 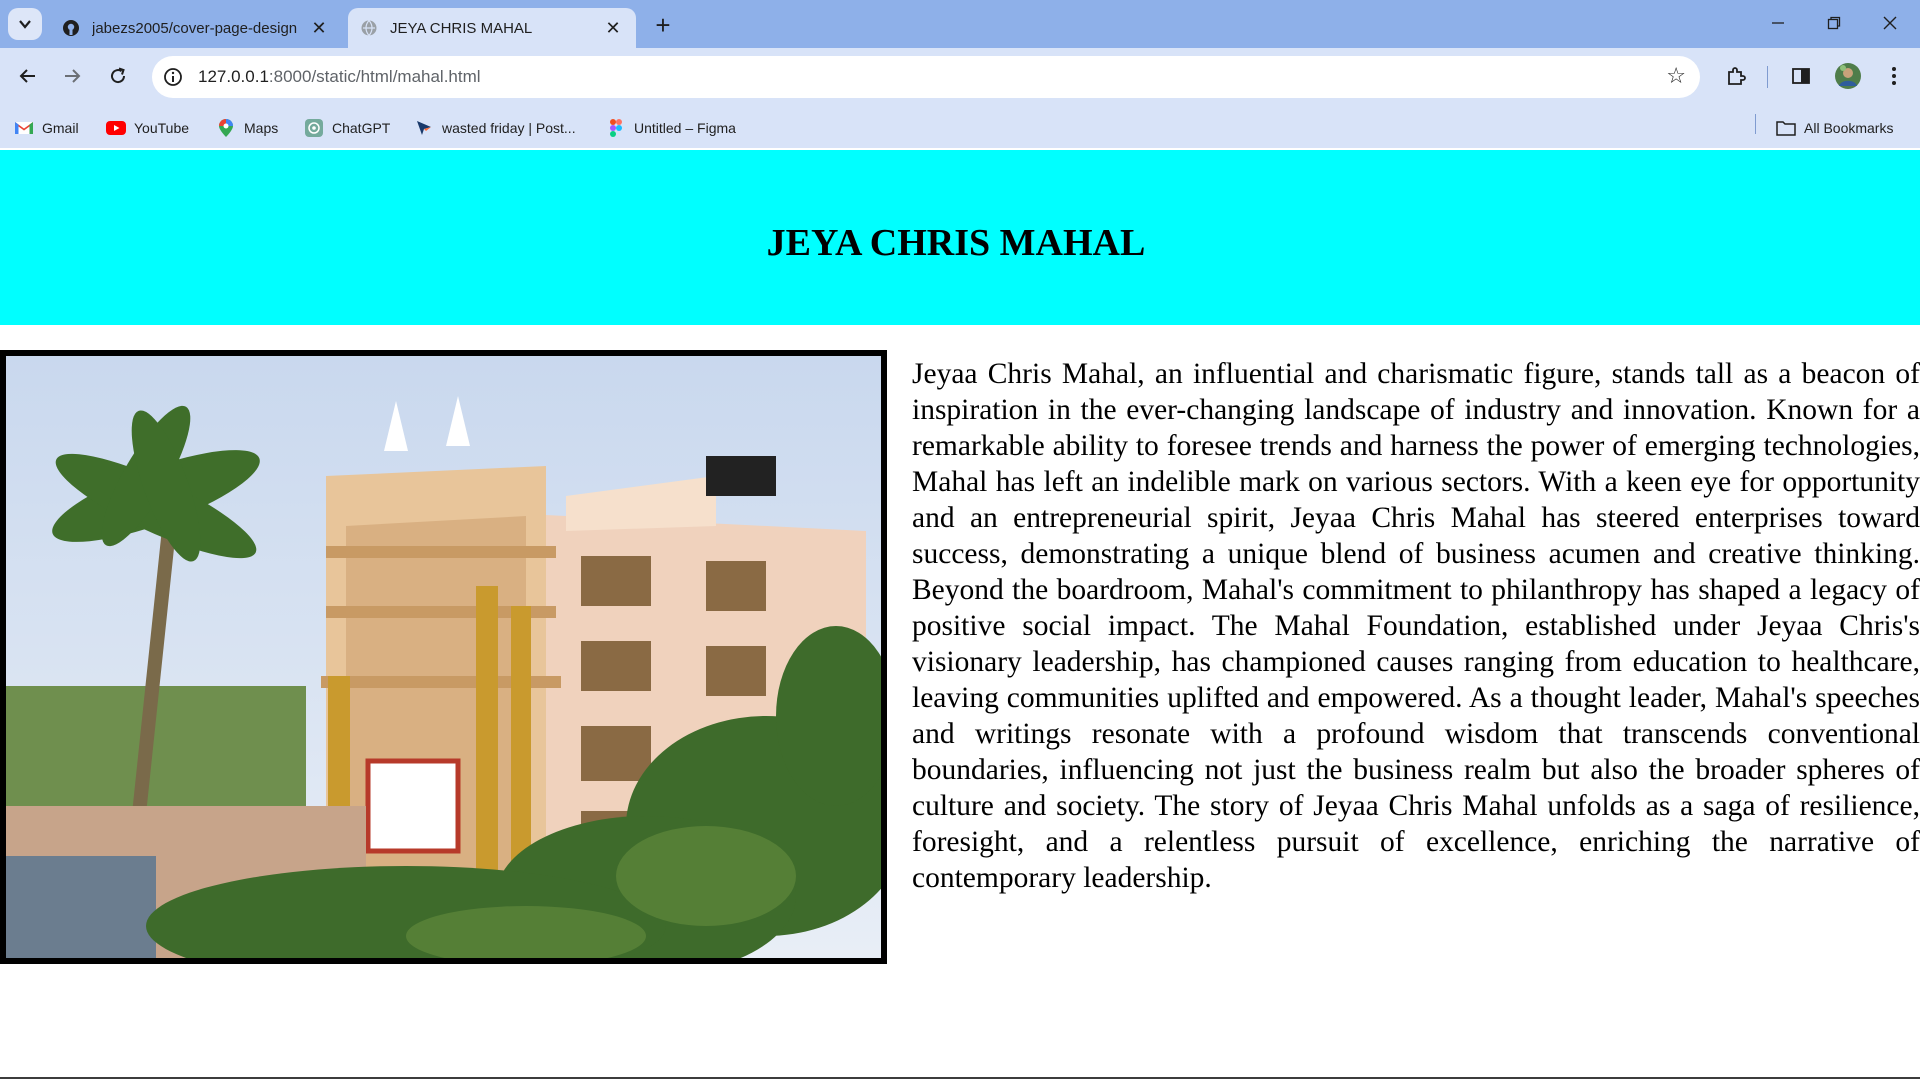 I want to click on back-button, so click(x=28, y=76).